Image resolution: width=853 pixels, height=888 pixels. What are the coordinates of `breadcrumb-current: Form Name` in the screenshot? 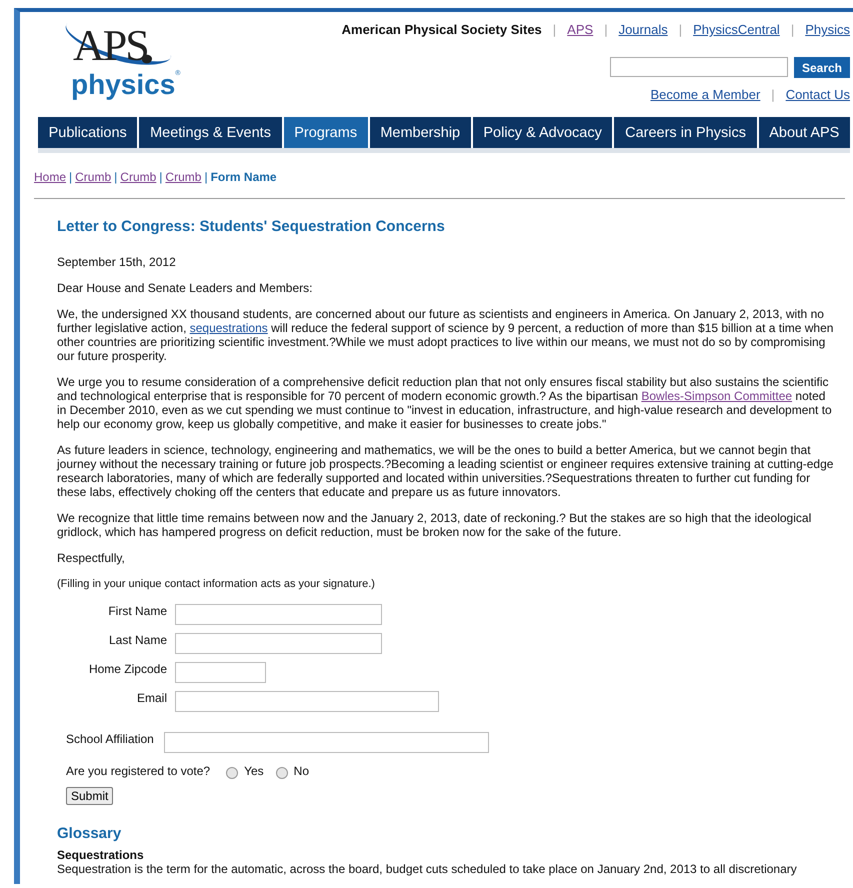 It's located at (243, 177).